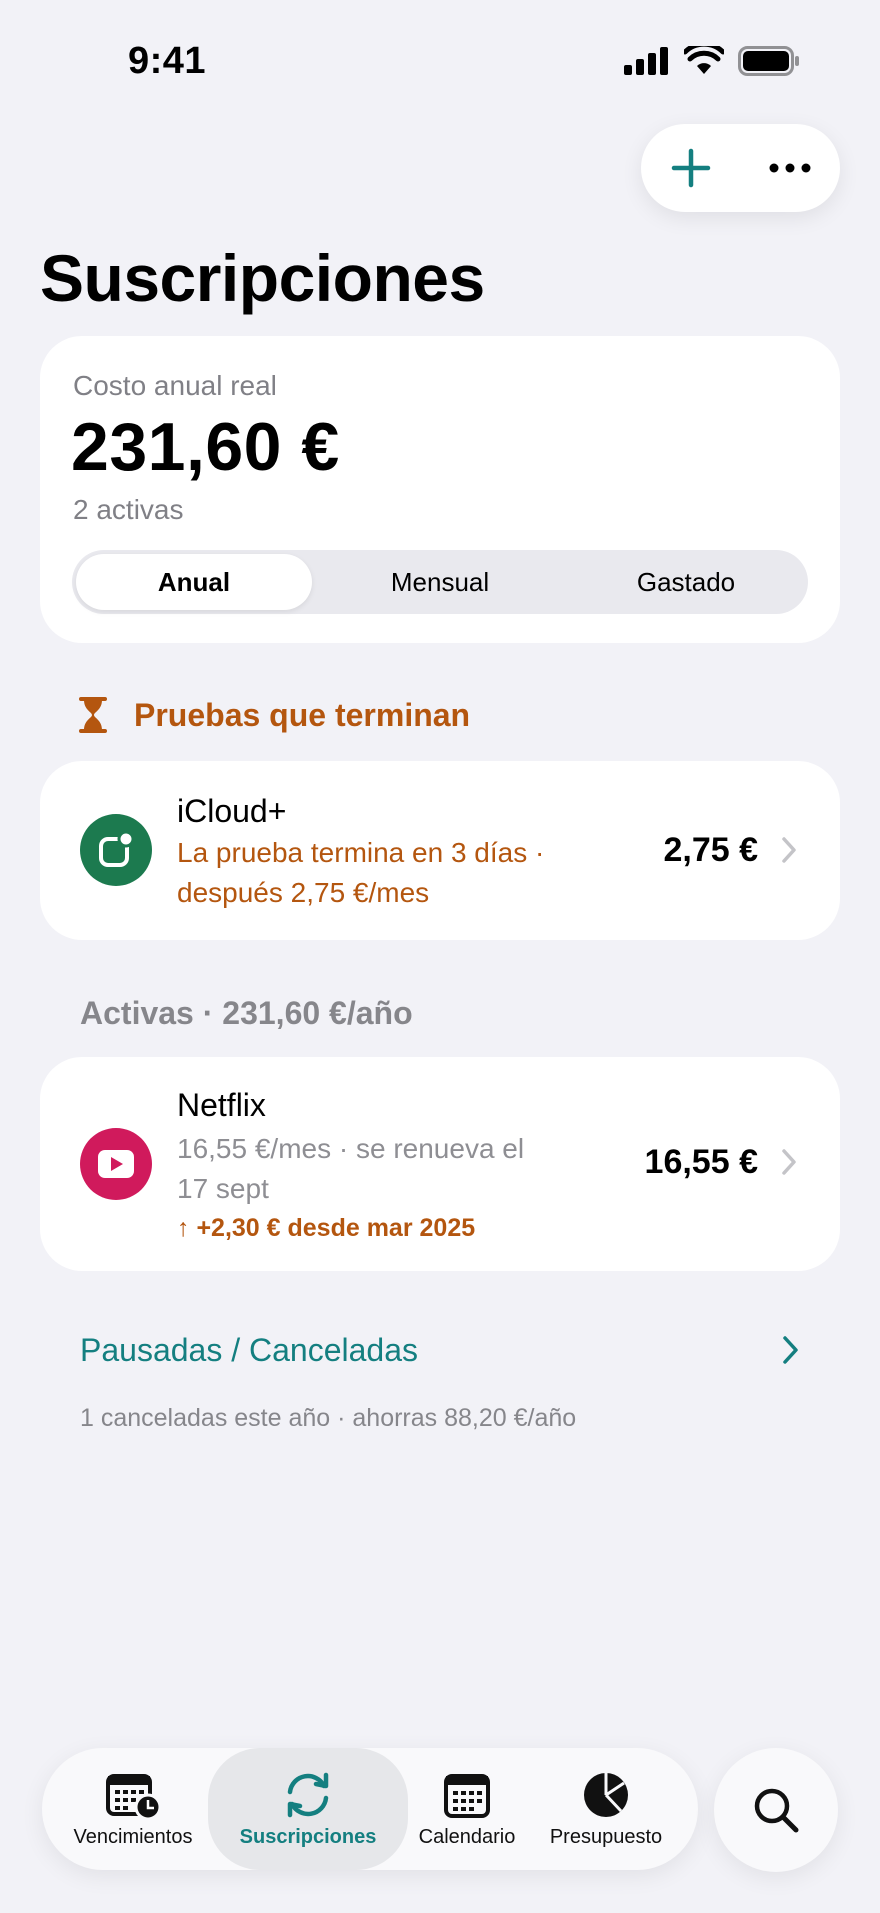 Image resolution: width=880 pixels, height=1913 pixels. I want to click on battery-icon, so click(768, 61).